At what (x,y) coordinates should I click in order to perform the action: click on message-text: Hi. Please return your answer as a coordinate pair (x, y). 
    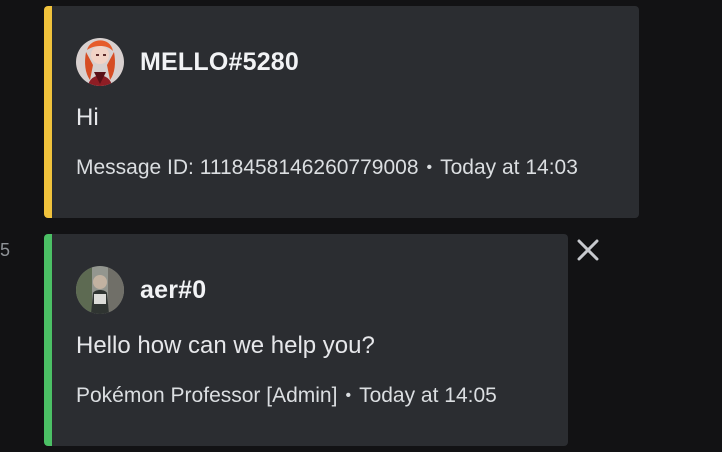
    Looking at the image, I should click on (87, 117).